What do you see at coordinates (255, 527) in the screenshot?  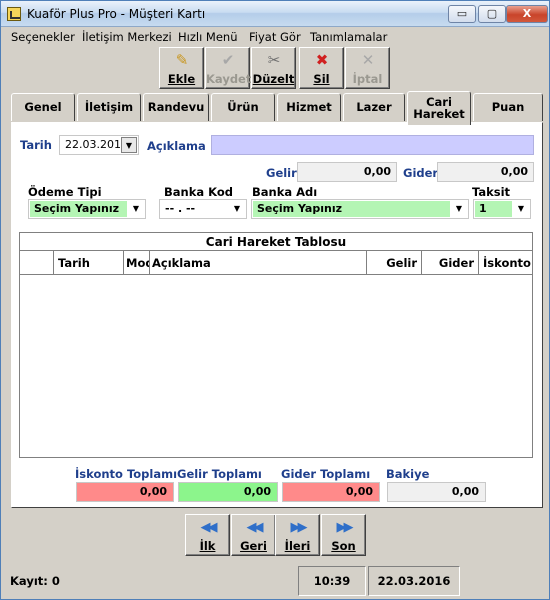 I see `left-arrow-icon: ◀◀` at bounding box center [255, 527].